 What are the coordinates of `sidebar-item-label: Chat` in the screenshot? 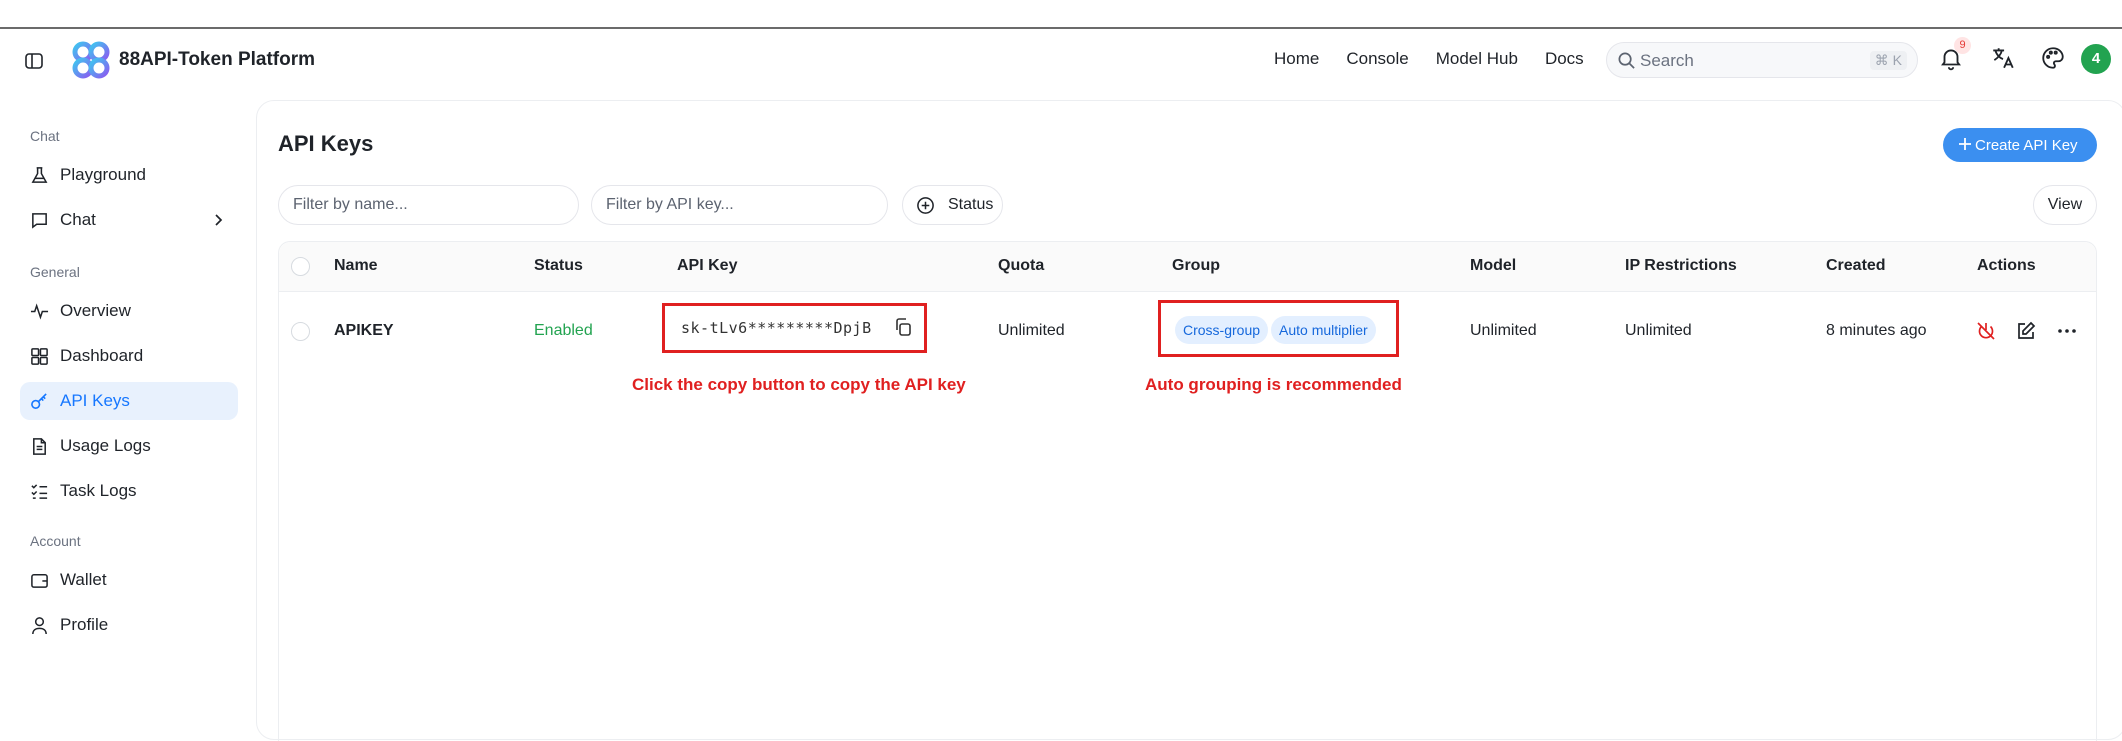 It's located at (78, 219).